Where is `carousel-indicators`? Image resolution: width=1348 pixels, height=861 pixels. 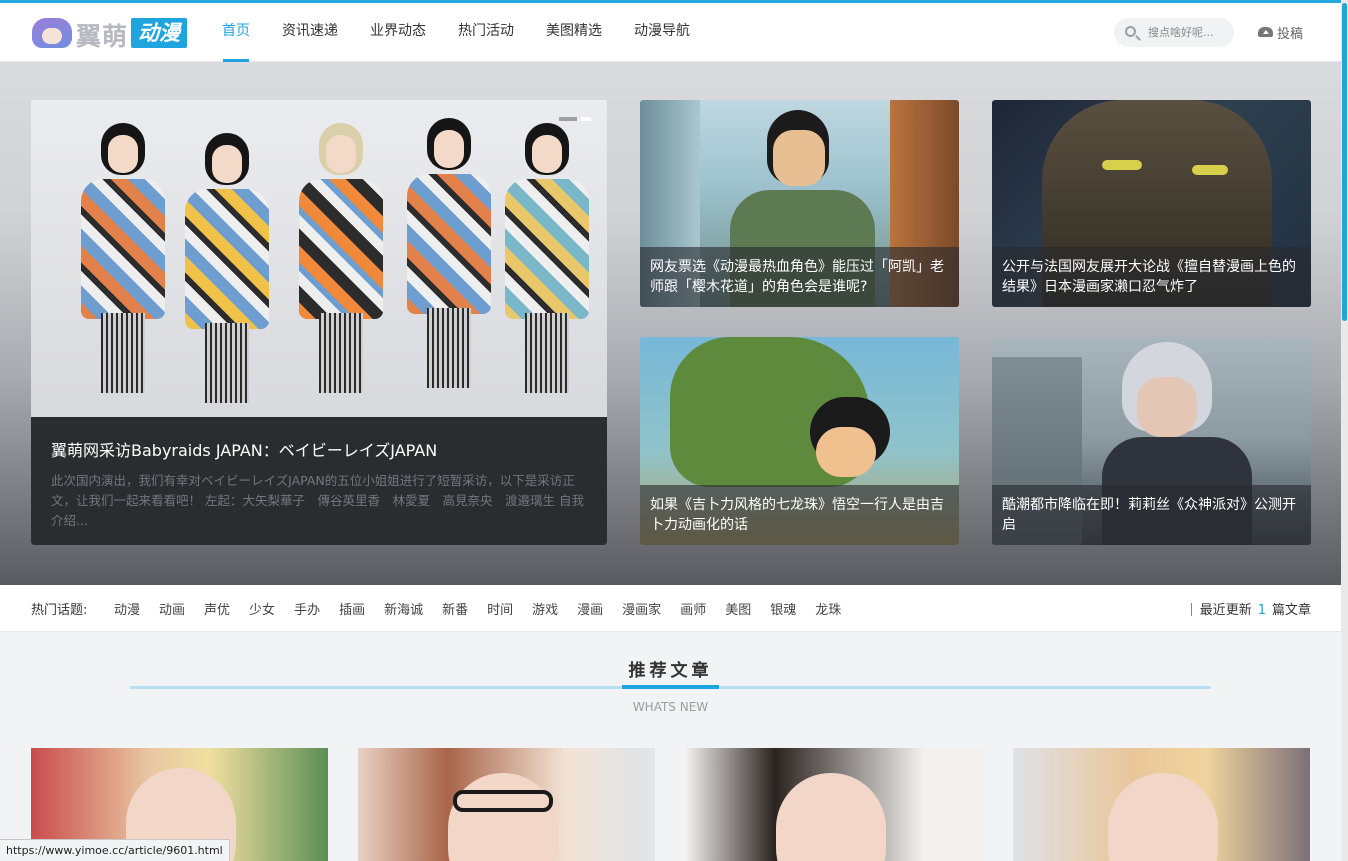
carousel-indicators is located at coordinates (575, 119).